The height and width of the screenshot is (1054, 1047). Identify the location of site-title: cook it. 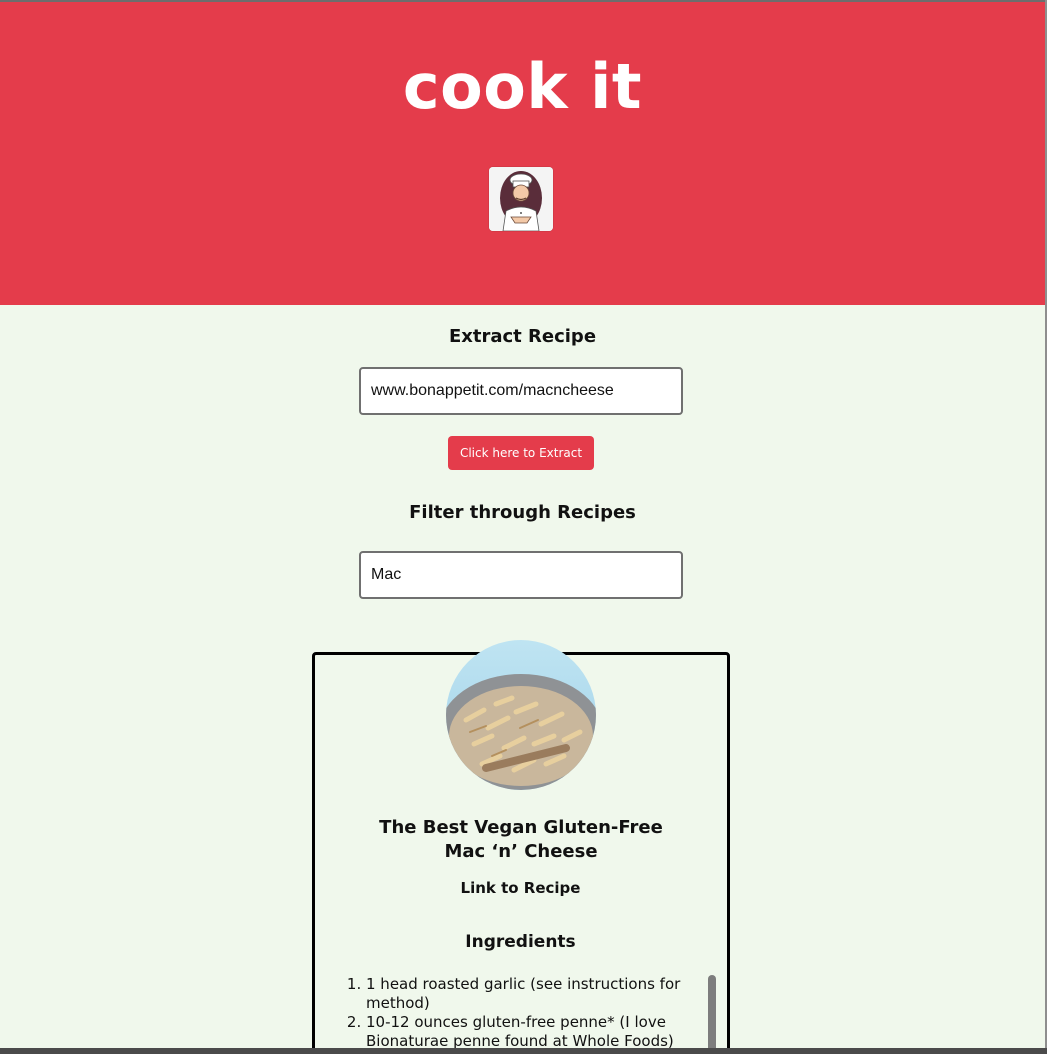
(522, 86).